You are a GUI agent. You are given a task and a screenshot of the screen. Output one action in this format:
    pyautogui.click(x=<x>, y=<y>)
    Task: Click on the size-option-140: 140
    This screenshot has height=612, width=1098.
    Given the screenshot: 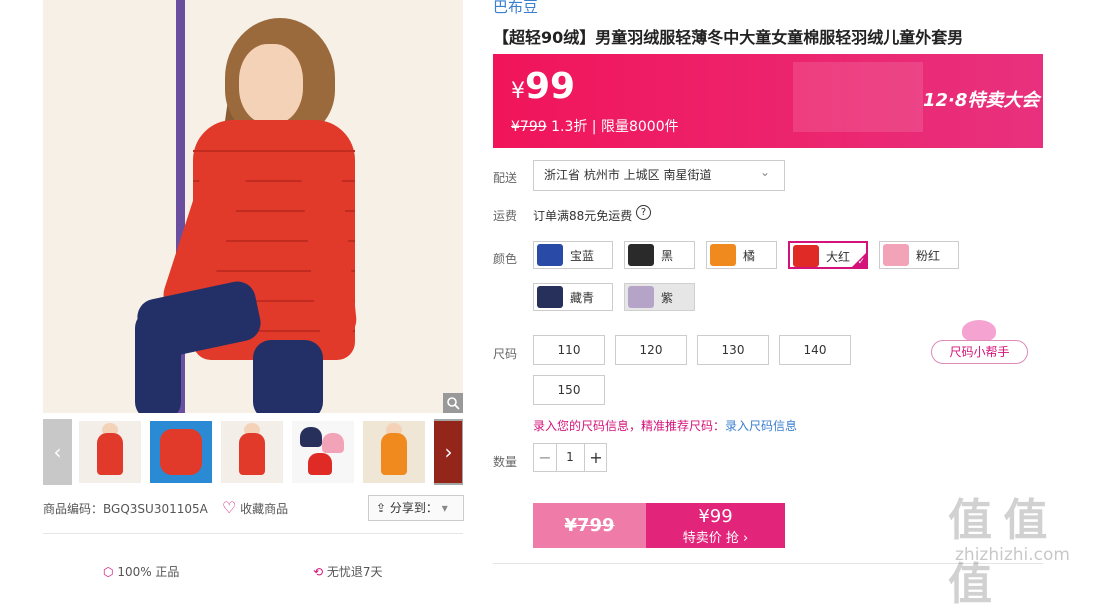 What is the action you would take?
    pyautogui.click(x=815, y=350)
    